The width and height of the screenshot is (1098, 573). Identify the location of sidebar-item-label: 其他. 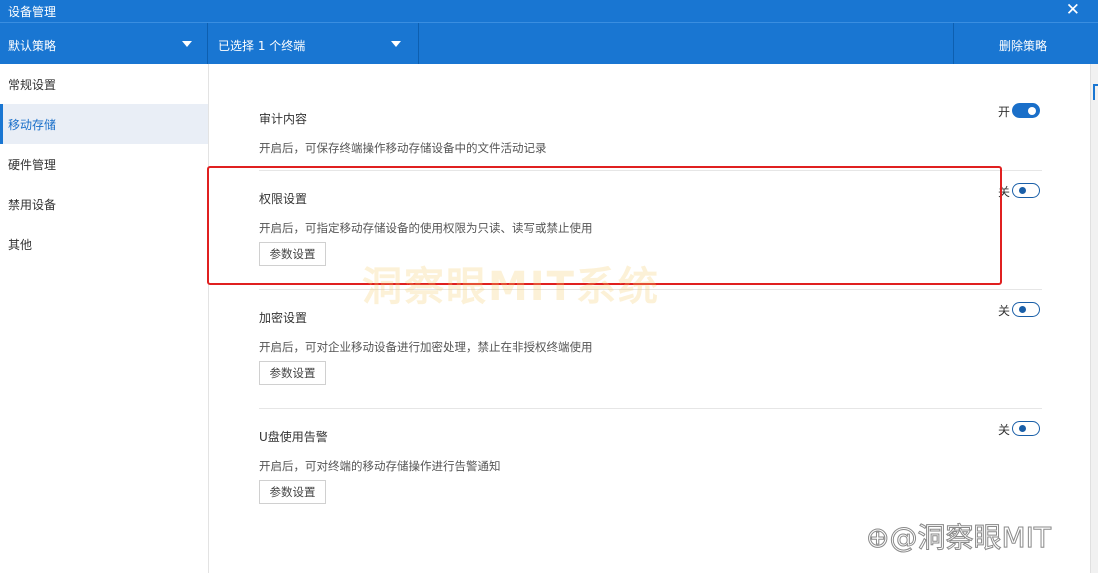
(20, 245).